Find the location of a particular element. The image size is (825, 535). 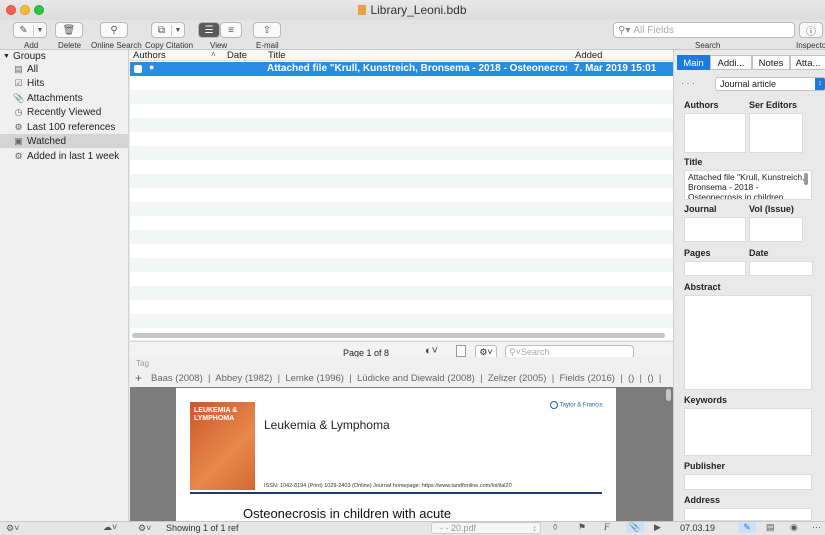

date-field is located at coordinates (781, 268).